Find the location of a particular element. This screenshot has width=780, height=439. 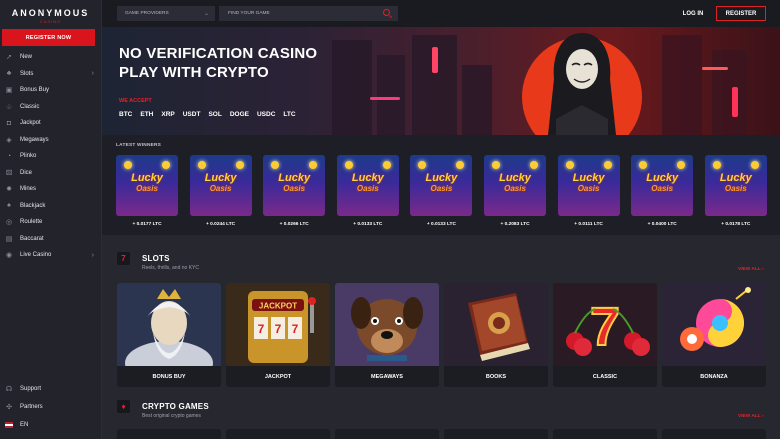

category-card-books: BOOKS is located at coordinates (496, 335).